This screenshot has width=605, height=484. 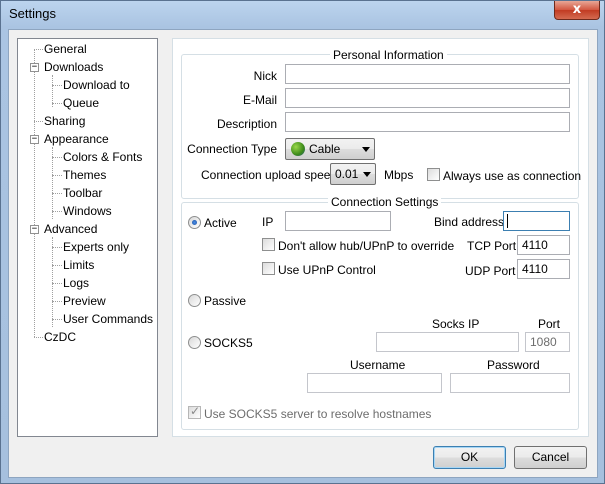 I want to click on socks-ip-label: Socks IP, so click(x=456, y=324).